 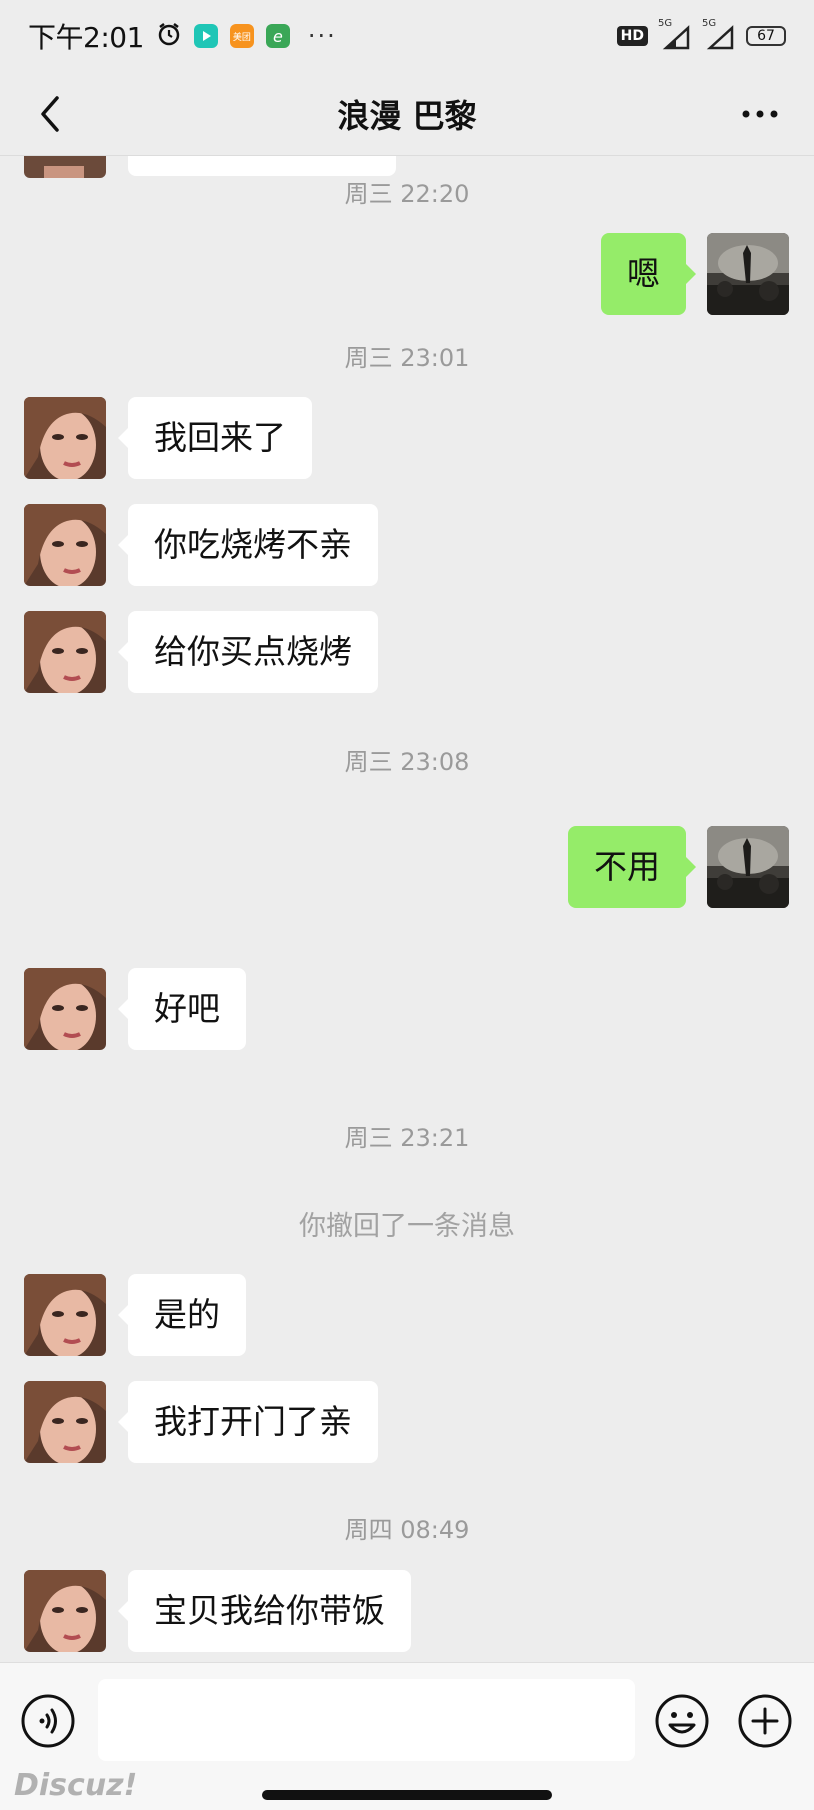 I want to click on more-options-button, so click(x=760, y=114).